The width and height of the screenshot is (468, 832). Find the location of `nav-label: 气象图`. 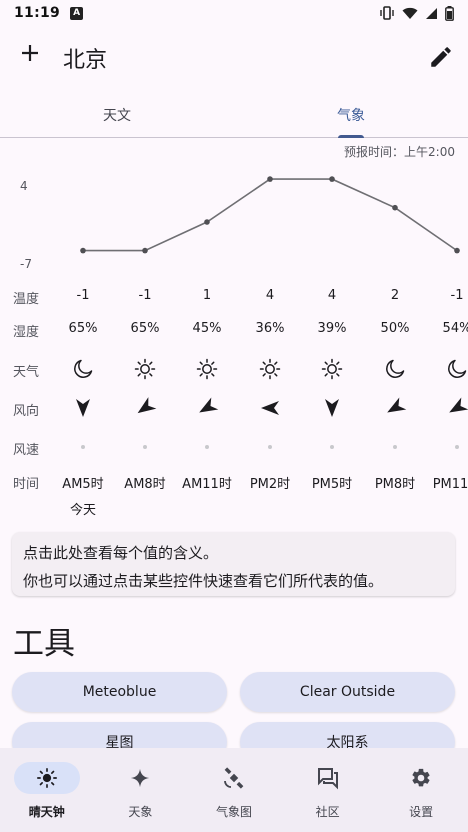

nav-label: 气象图 is located at coordinates (233, 812).